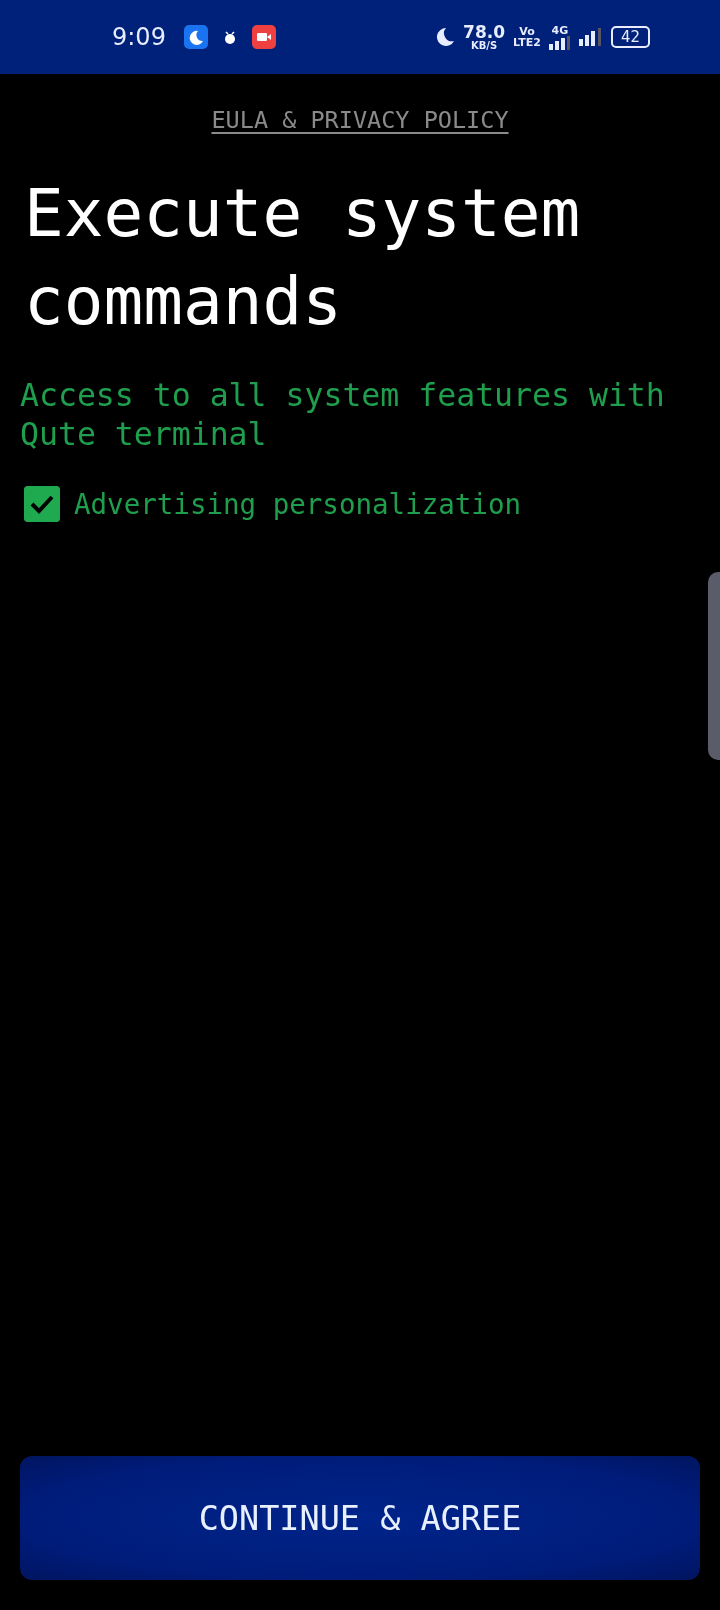  I want to click on moon-app-icon, so click(195, 37).